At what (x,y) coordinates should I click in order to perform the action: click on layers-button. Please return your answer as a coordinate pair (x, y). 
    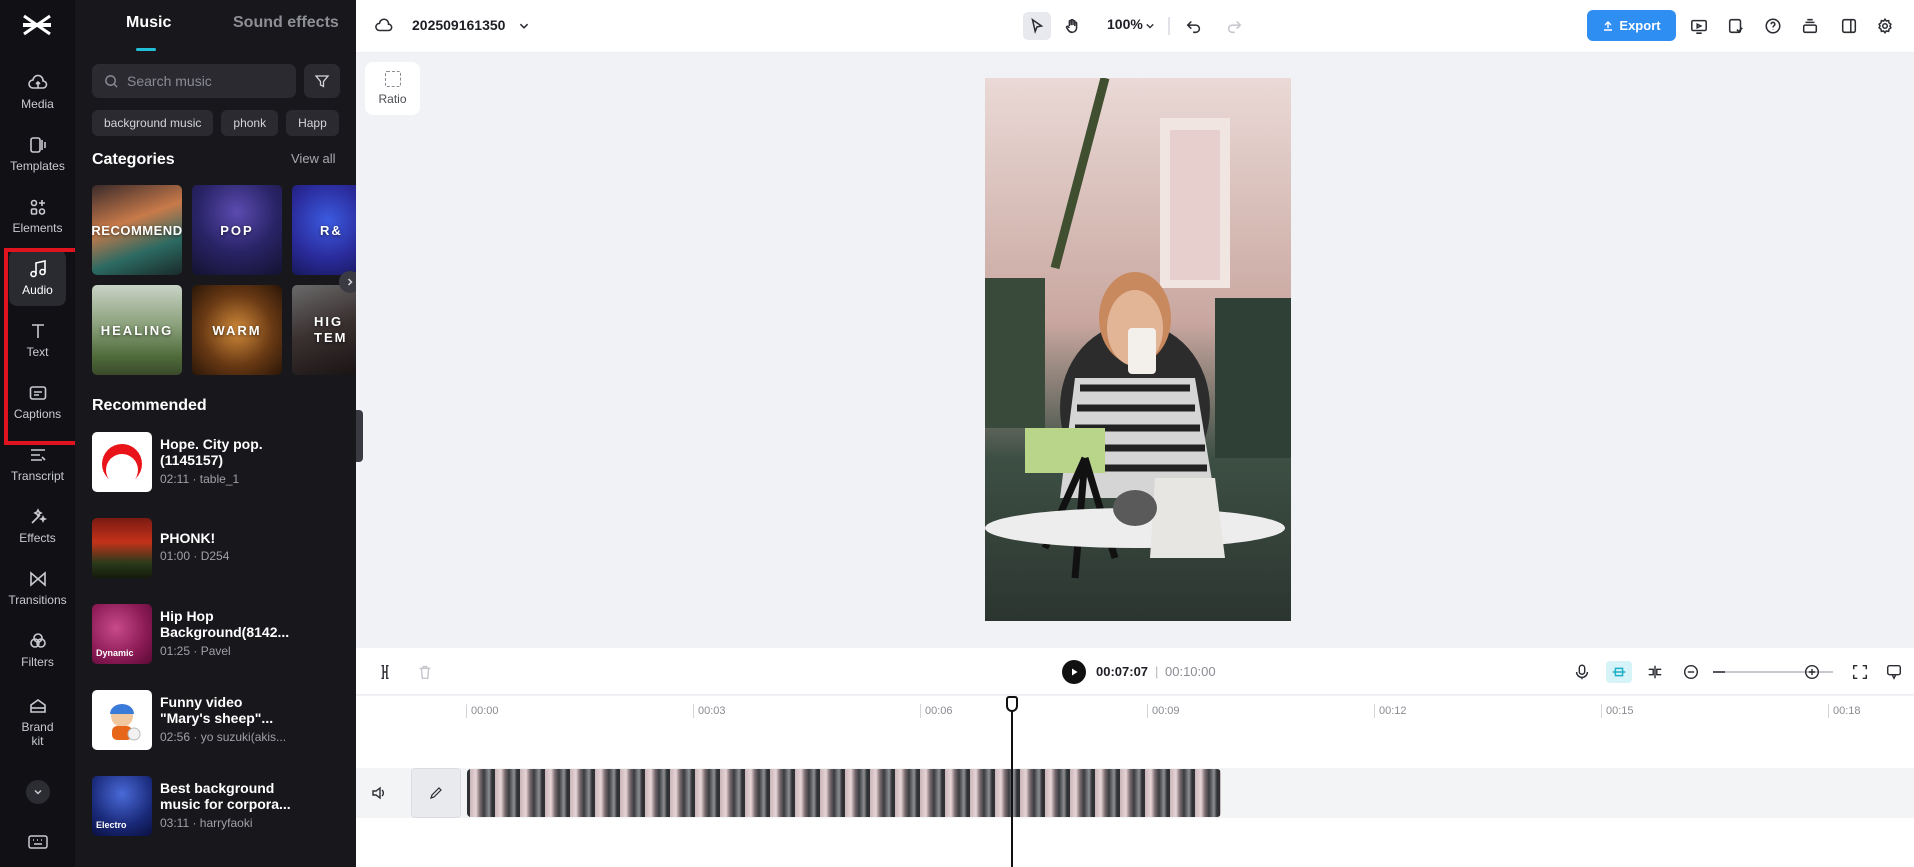
    Looking at the image, I should click on (1810, 26).